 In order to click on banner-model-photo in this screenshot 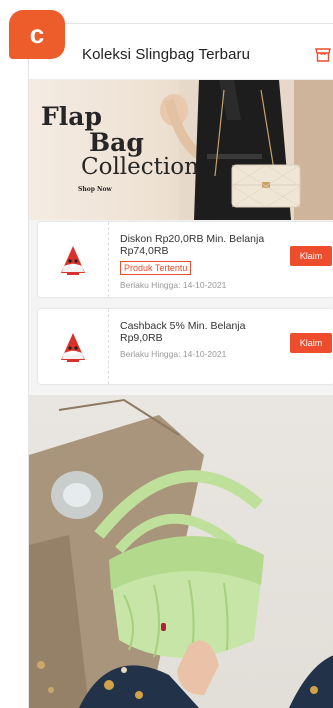, I will do `click(246, 150)`.